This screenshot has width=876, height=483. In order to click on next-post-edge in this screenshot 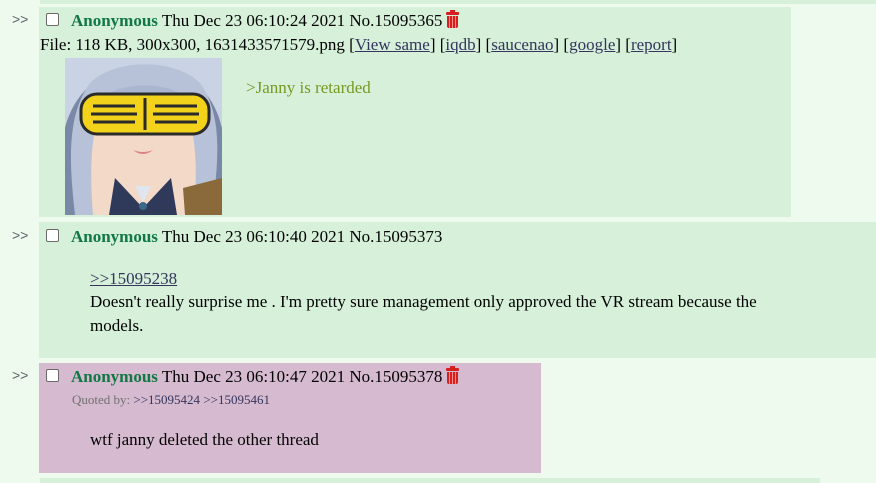, I will do `click(430, 480)`.